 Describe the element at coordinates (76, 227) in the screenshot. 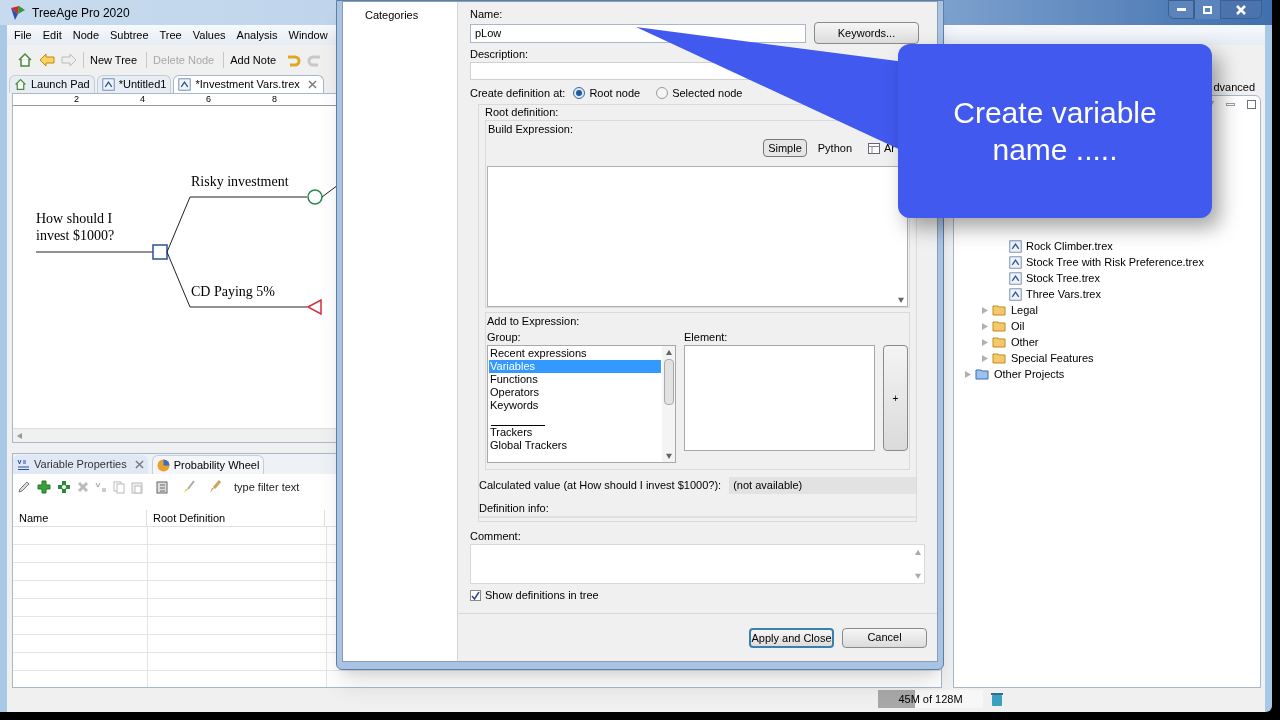

I see `node-label: How should I invest $1000?` at that location.